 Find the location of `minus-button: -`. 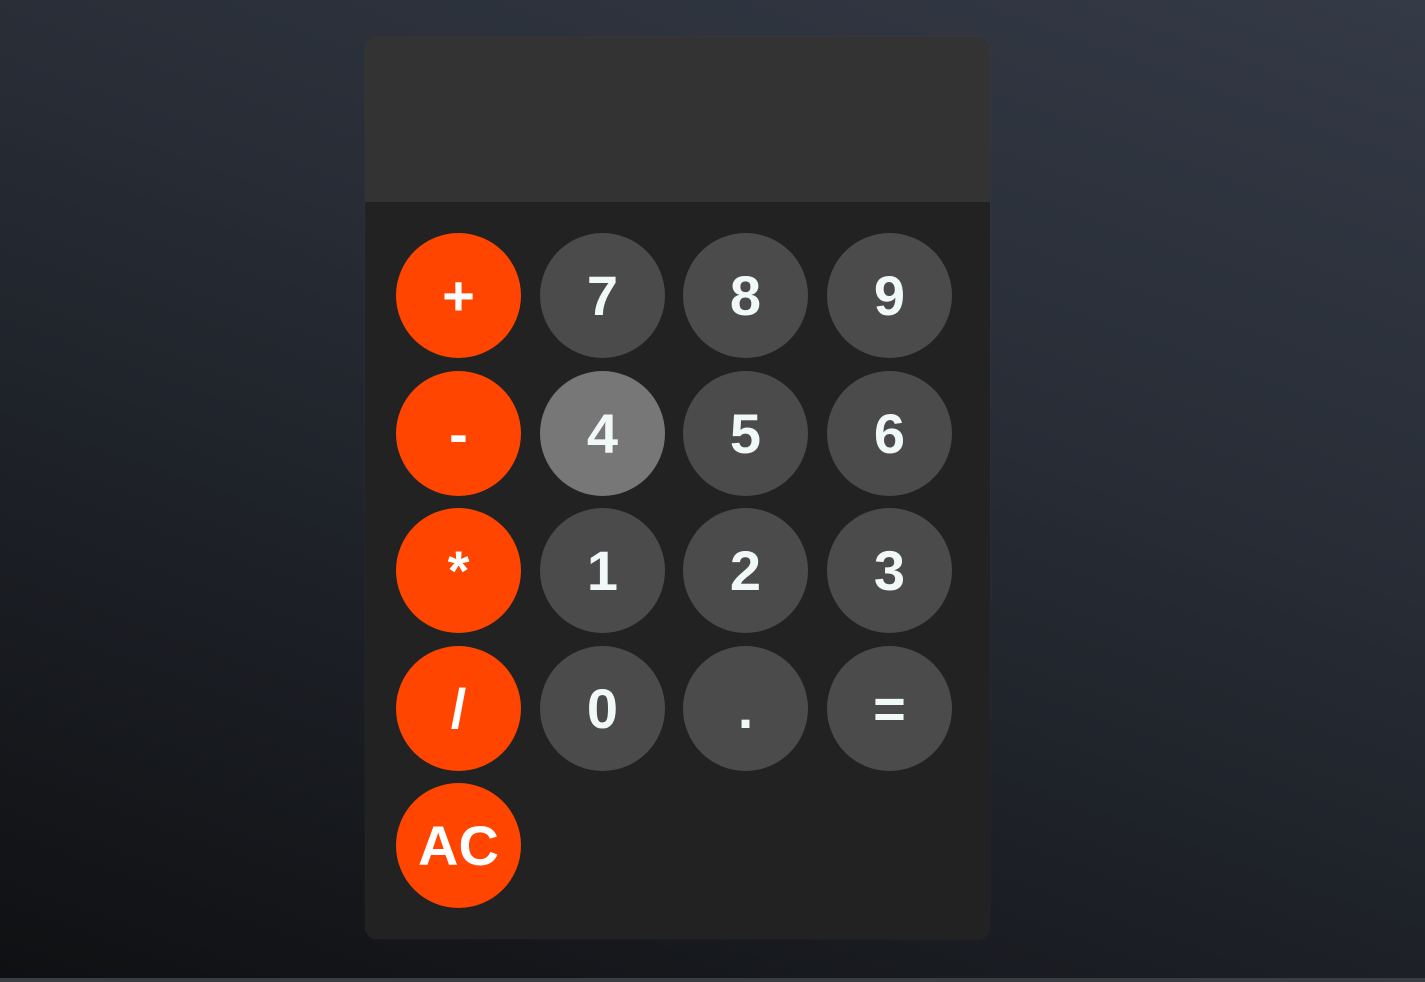

minus-button: - is located at coordinates (458, 433).